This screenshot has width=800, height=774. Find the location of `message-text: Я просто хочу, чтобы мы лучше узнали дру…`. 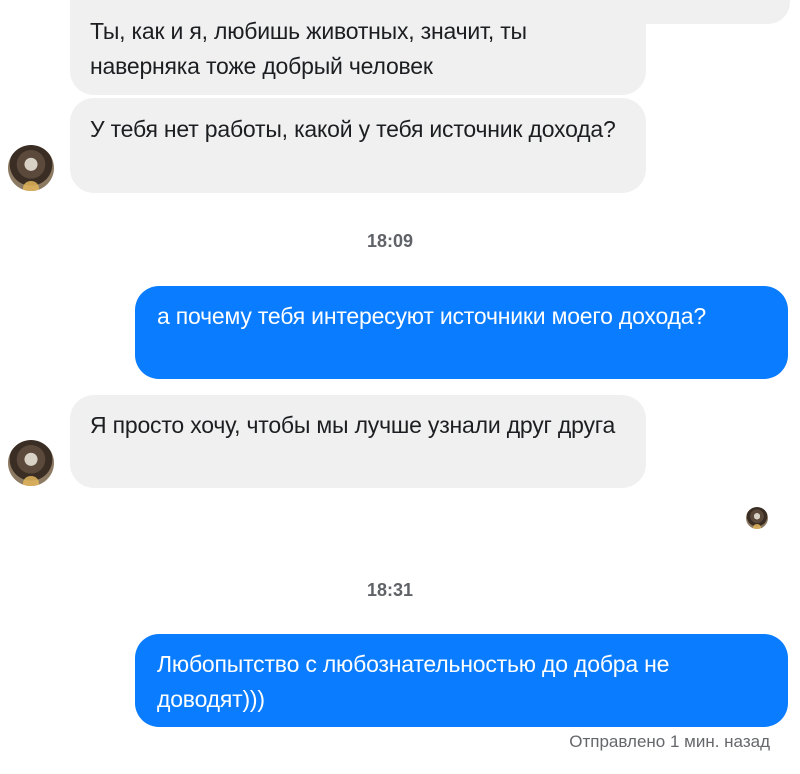

message-text: Я просто хочу, чтобы мы лучше узнали дру… is located at coordinates (353, 425).